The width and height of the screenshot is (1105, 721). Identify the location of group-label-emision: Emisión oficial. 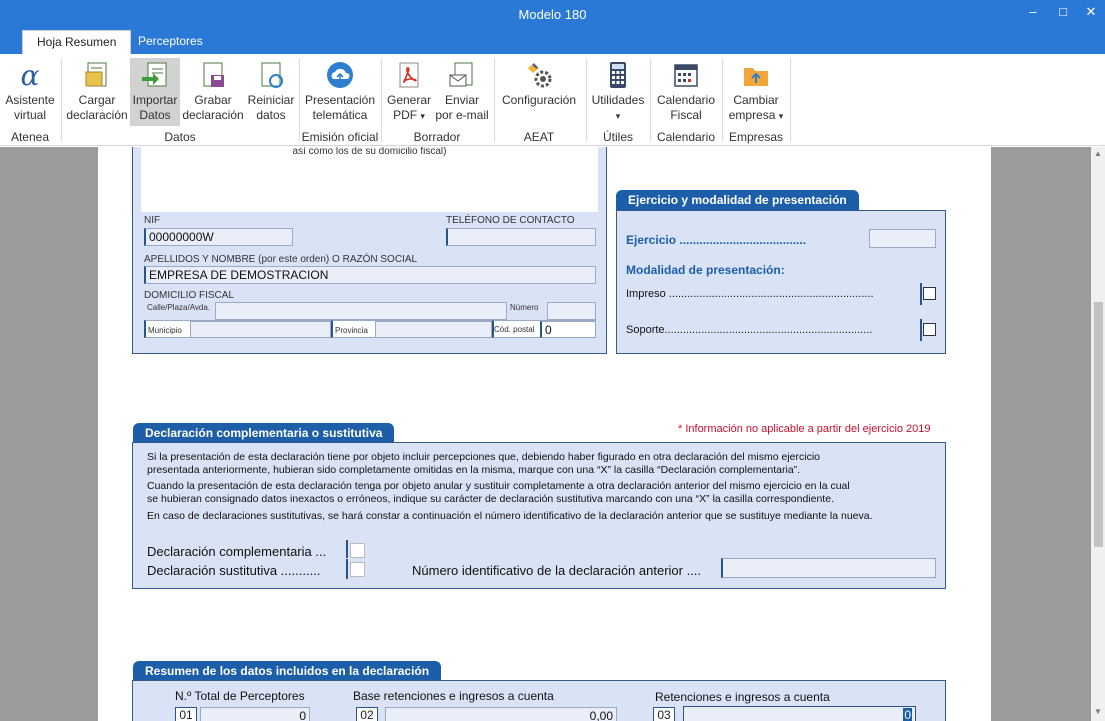
(340, 137).